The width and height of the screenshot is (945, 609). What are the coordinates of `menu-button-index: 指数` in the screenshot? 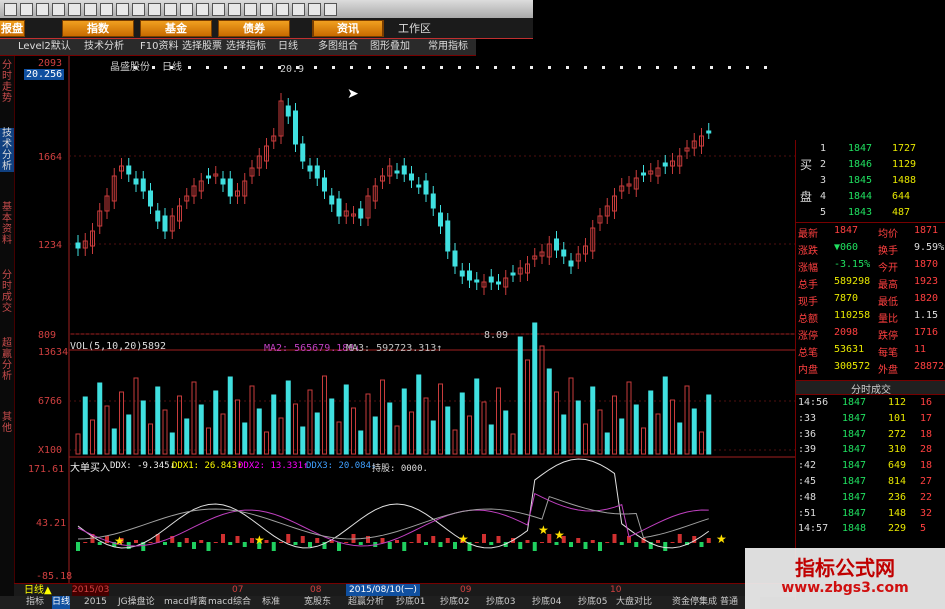 It's located at (98, 28).